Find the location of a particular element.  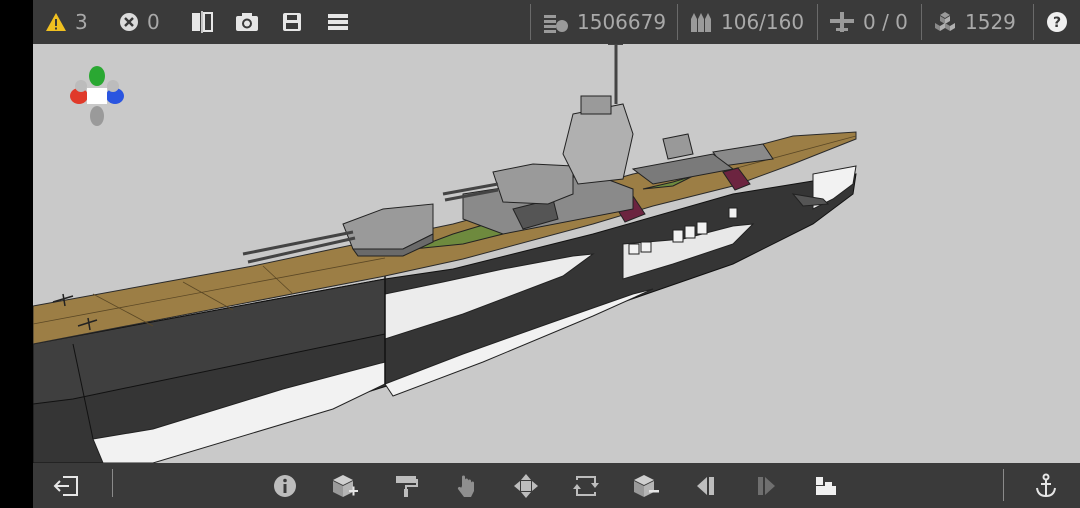

add-block-button is located at coordinates (345, 485).